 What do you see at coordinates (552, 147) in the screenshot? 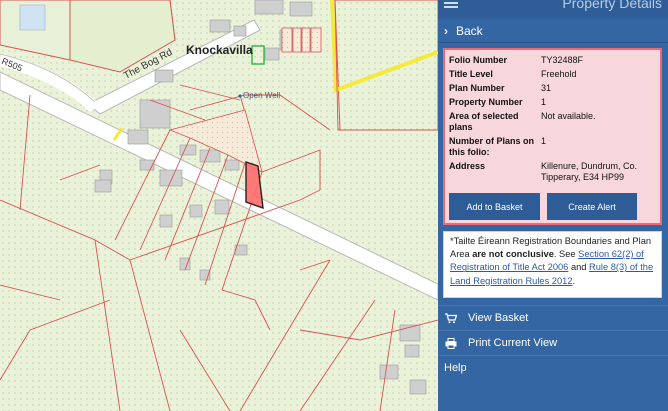
I see `detail-row: Number of Plans on this folio: 1` at bounding box center [552, 147].